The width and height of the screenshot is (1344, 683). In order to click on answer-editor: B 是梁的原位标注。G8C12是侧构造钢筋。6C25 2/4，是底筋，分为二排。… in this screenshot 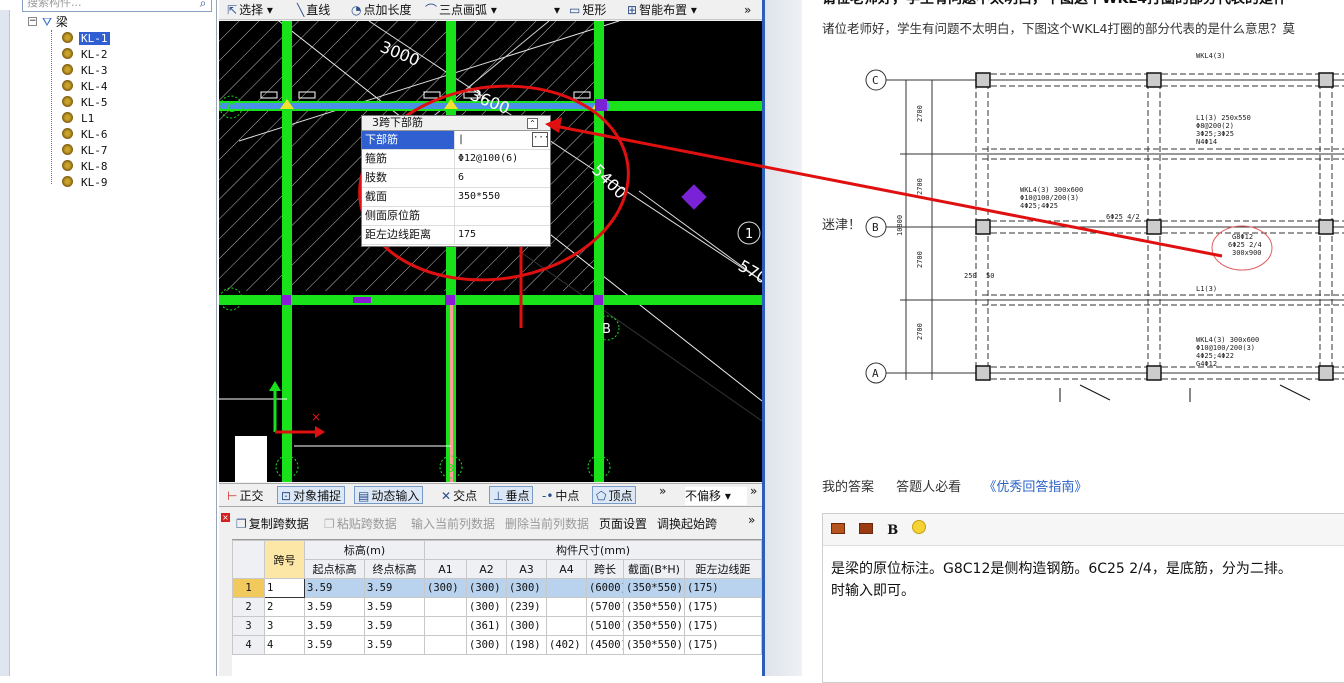, I will do `click(1083, 598)`.